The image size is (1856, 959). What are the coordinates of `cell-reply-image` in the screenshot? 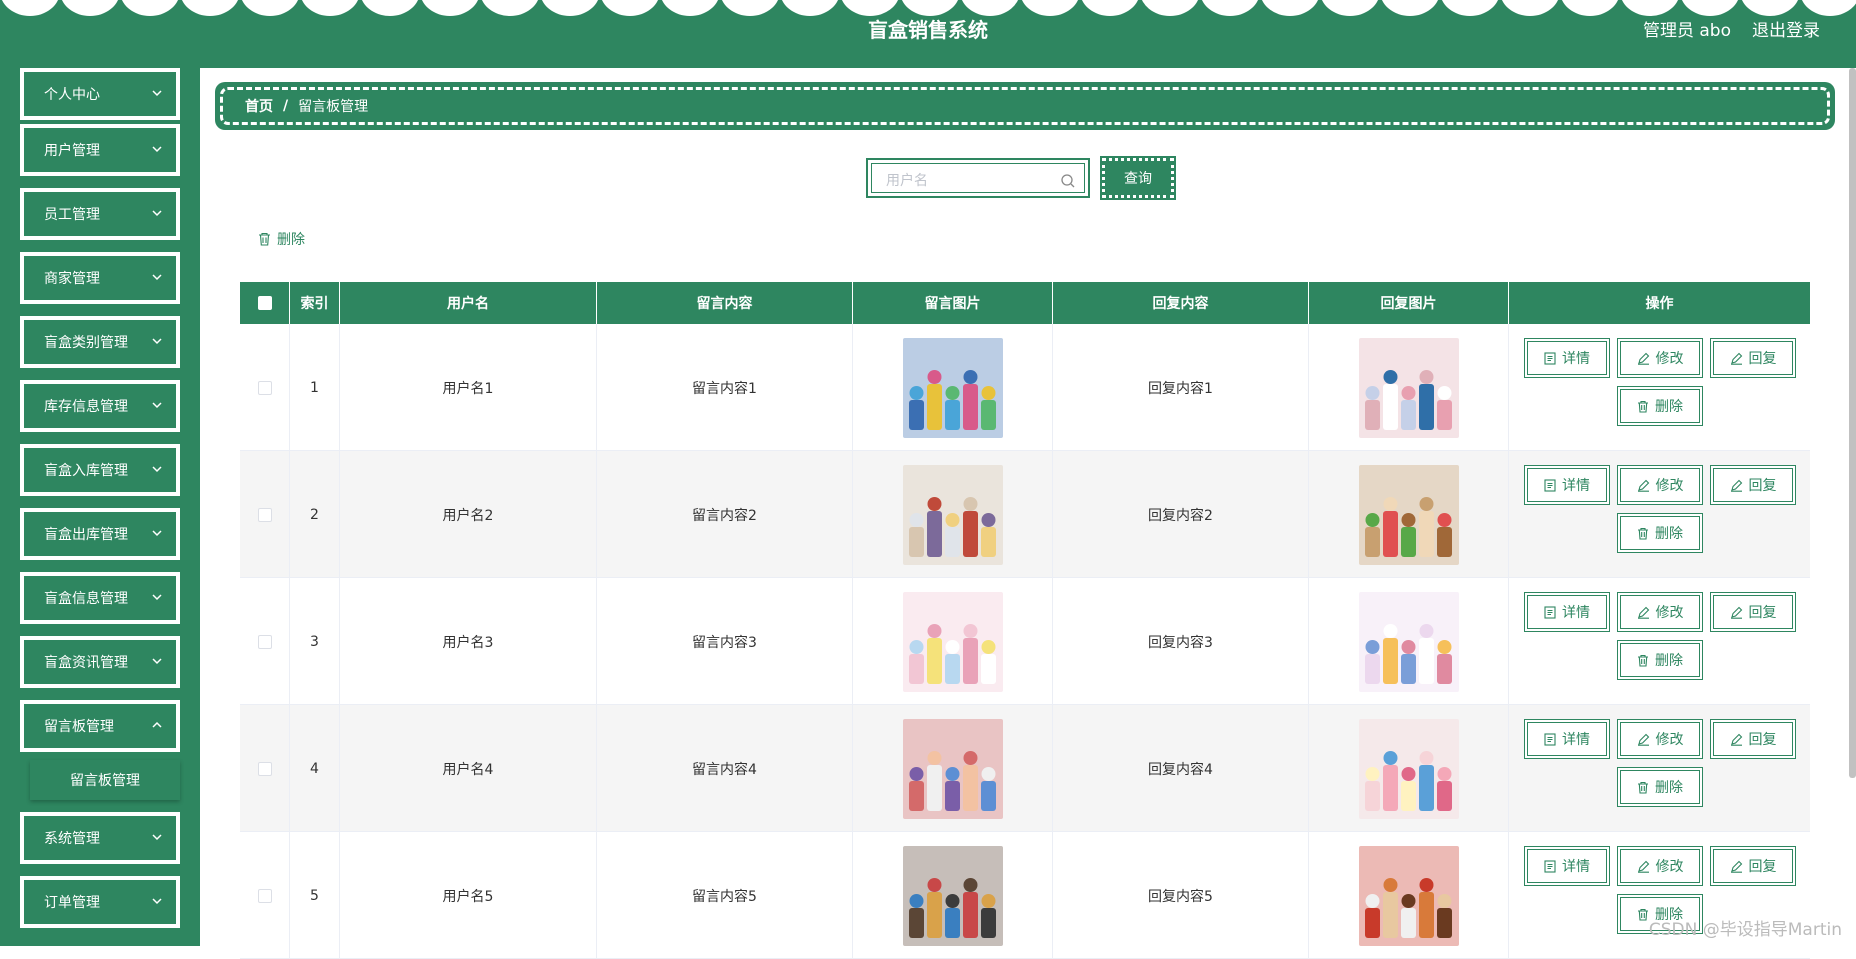 It's located at (1409, 768).